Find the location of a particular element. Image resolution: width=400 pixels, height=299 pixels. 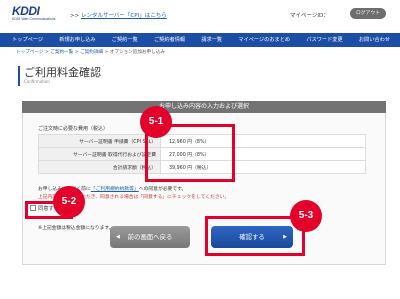

notice-prefix: >> is located at coordinates (75, 16).